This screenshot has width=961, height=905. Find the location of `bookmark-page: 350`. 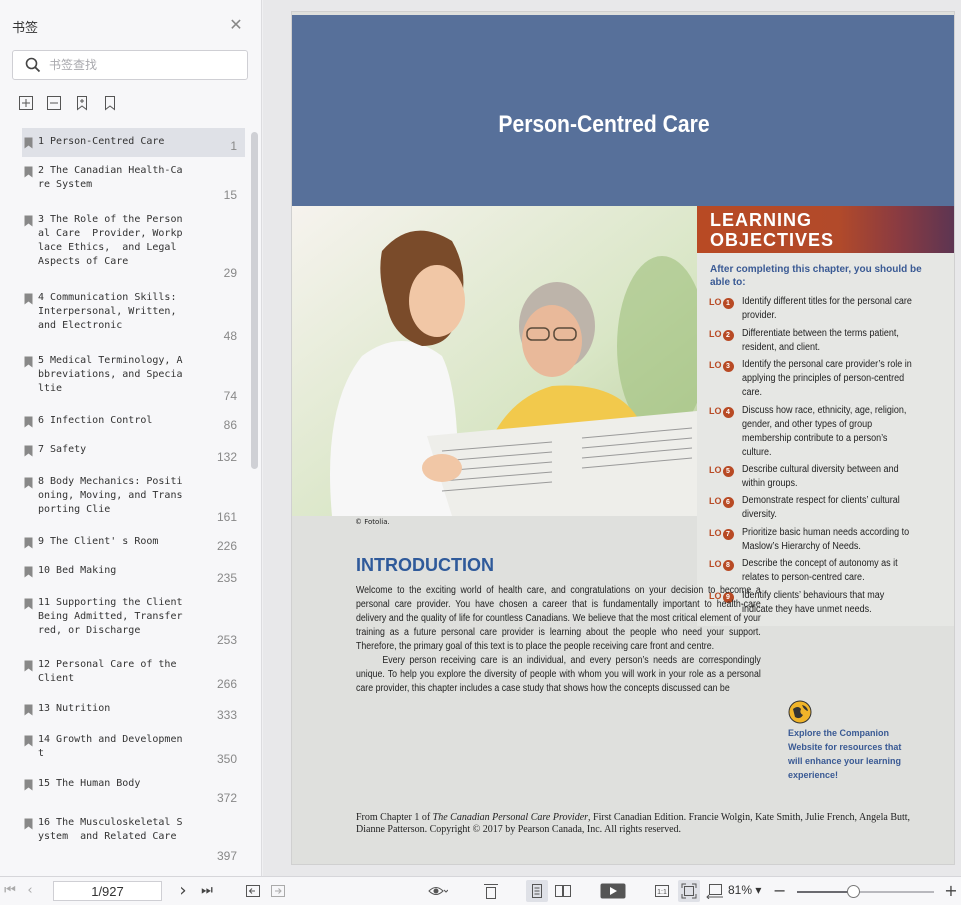

bookmark-page: 350 is located at coordinates (226, 759).